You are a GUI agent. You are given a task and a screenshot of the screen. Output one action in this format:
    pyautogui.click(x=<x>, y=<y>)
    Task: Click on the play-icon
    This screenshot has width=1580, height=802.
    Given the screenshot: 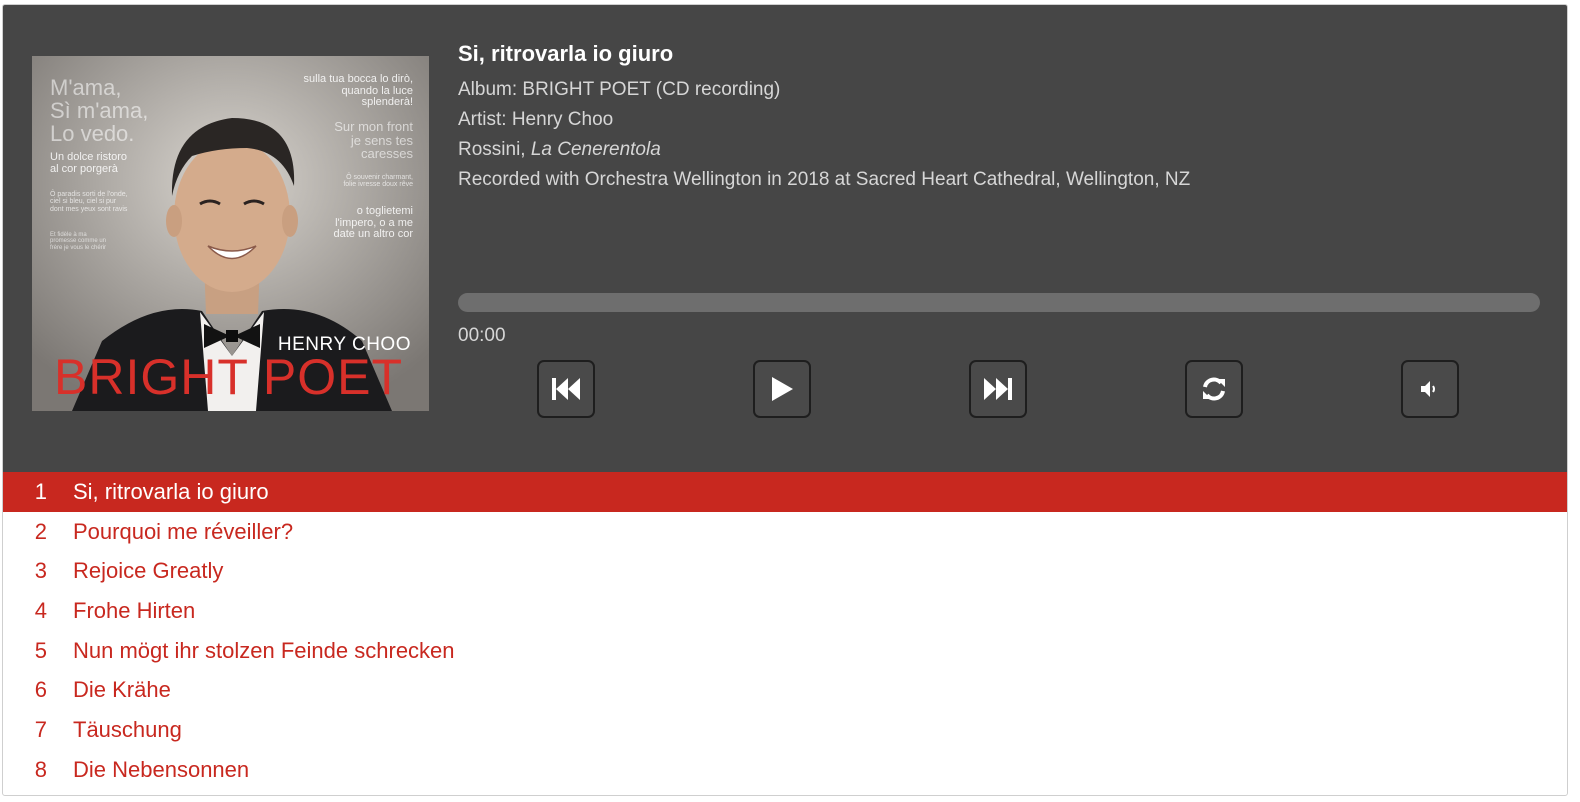 What is the action you would take?
    pyautogui.click(x=782, y=389)
    